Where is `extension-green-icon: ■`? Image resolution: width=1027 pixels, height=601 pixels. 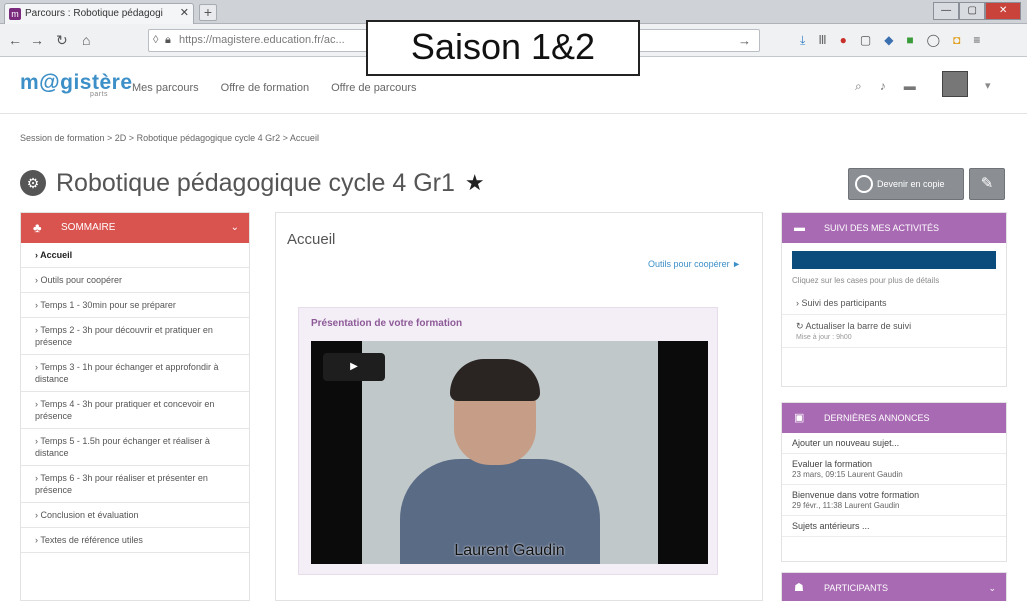 extension-green-icon: ■ is located at coordinates (909, 40).